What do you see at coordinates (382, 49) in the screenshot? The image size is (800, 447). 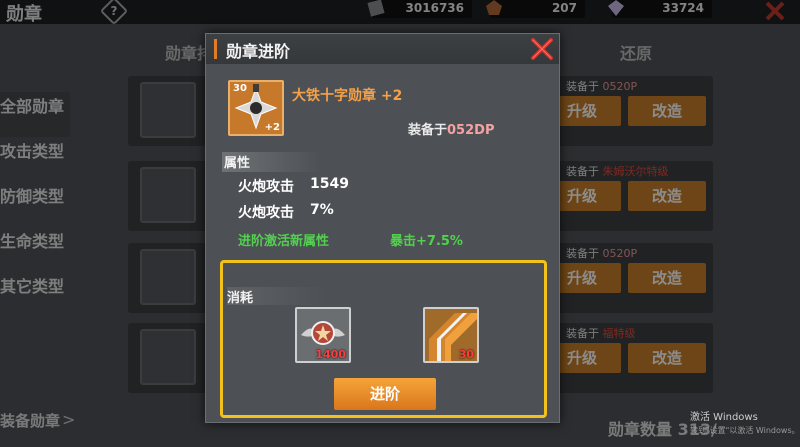 I see `dialog-header: 勋章进阶` at bounding box center [382, 49].